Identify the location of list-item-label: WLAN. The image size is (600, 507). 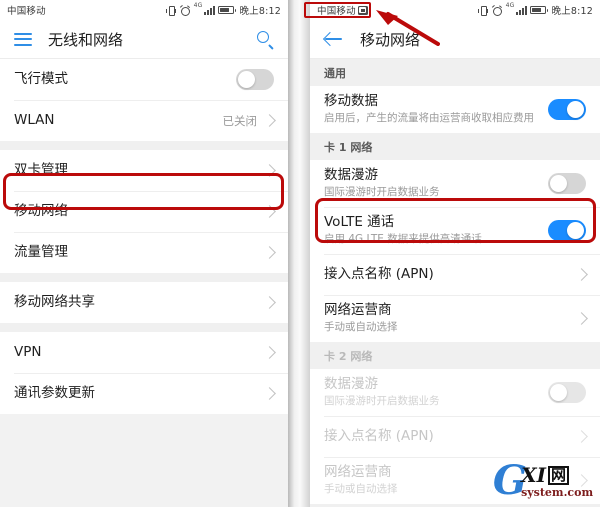
(34, 120).